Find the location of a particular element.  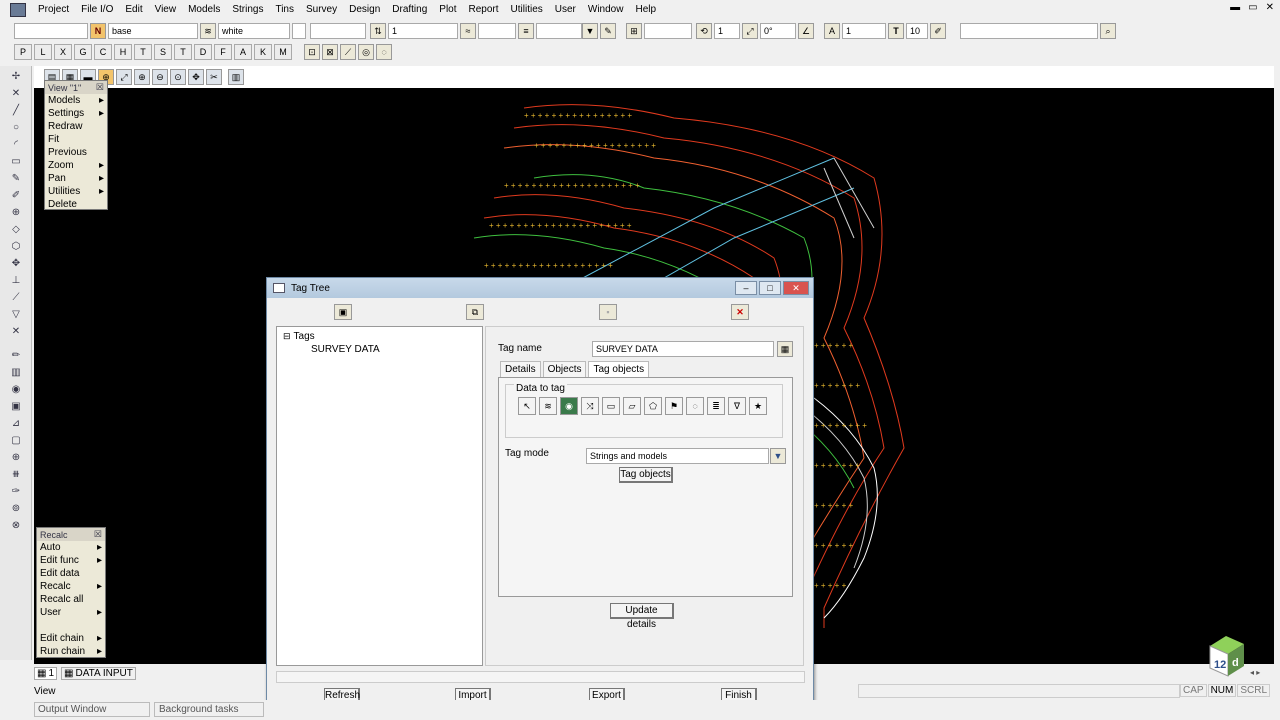

pencil-icon: ✏ is located at coordinates (16, 355).